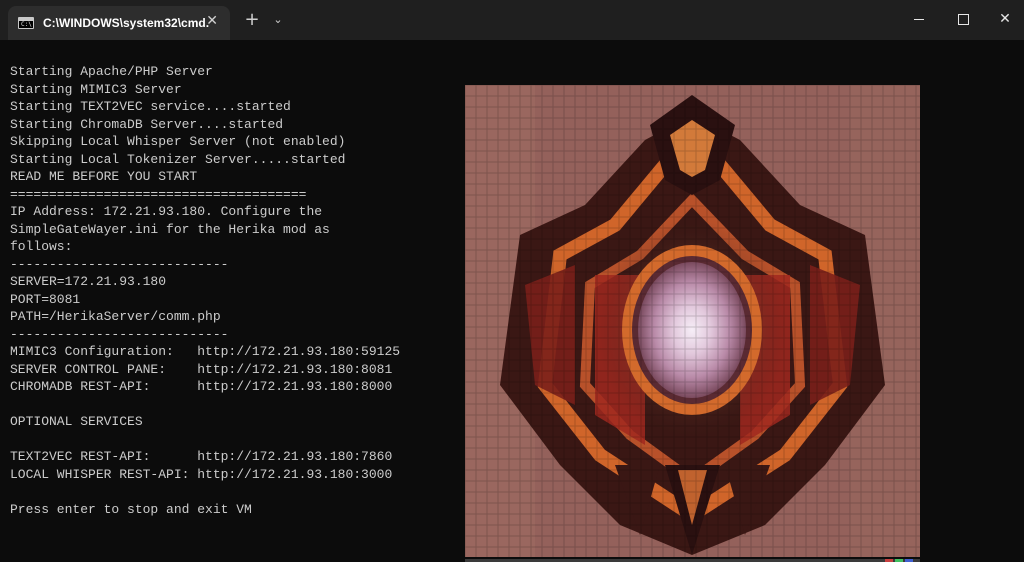 The width and height of the screenshot is (1024, 562). I want to click on terminal-line: Starting MIMIC3 Server, so click(96, 89).